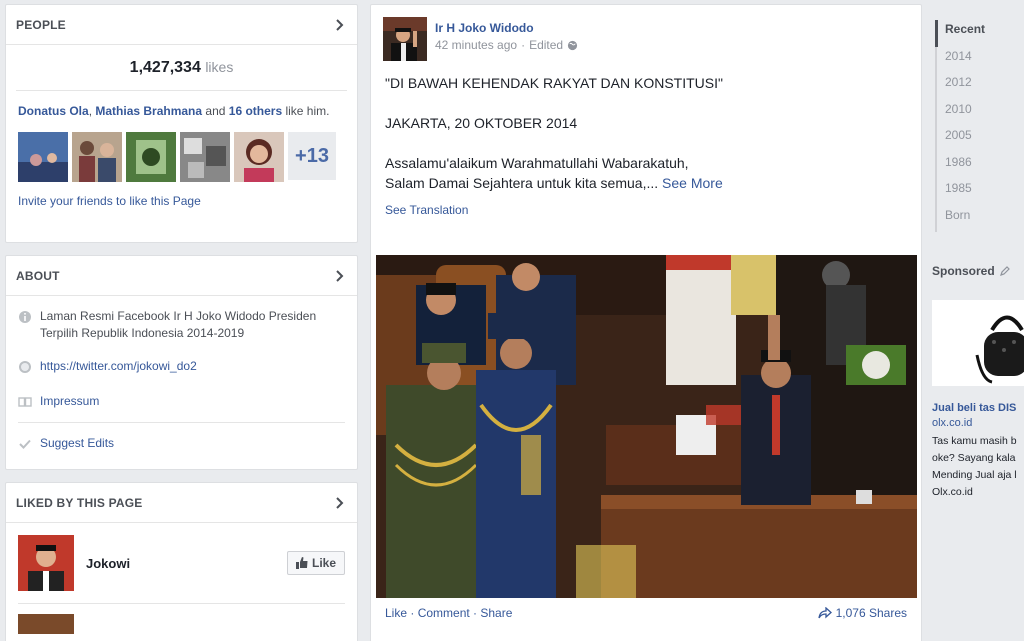 The image size is (1024, 641). What do you see at coordinates (961, 219) in the screenshot?
I see `year-born: Born` at bounding box center [961, 219].